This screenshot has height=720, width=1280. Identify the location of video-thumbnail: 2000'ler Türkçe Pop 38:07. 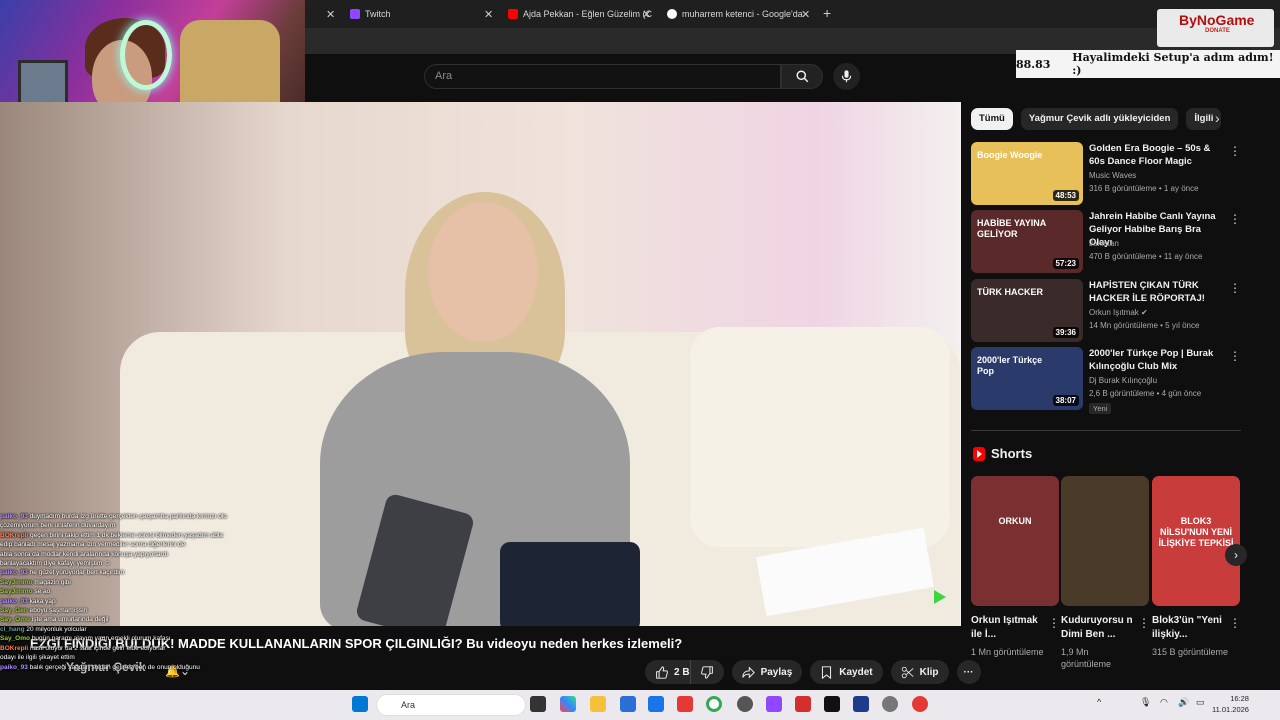
(1027, 378).